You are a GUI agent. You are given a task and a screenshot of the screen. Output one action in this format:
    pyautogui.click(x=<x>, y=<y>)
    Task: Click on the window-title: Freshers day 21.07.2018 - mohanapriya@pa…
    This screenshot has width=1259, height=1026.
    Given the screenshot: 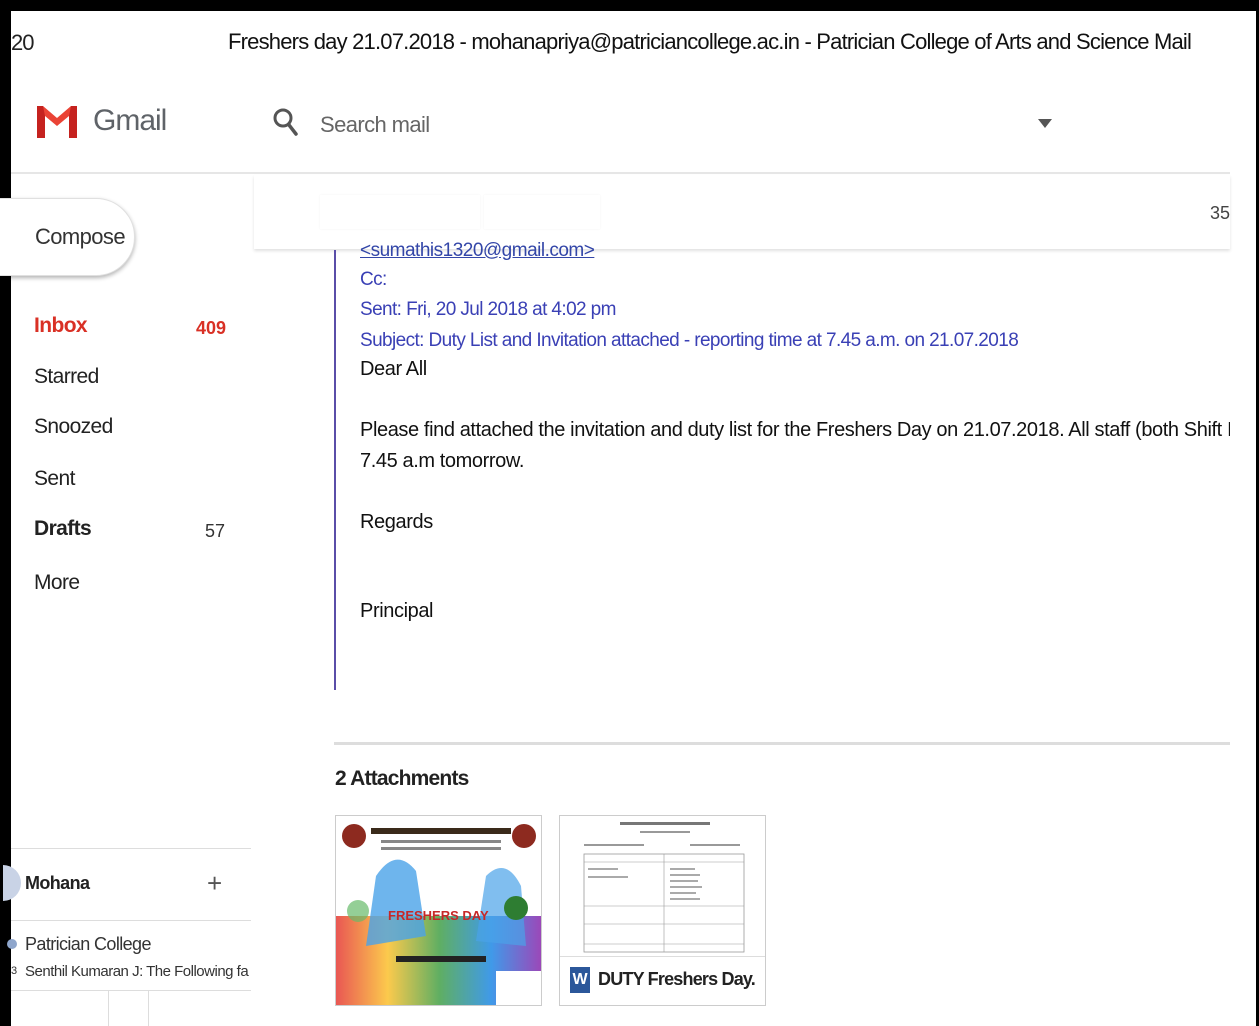 What is the action you would take?
    pyautogui.click(x=710, y=41)
    